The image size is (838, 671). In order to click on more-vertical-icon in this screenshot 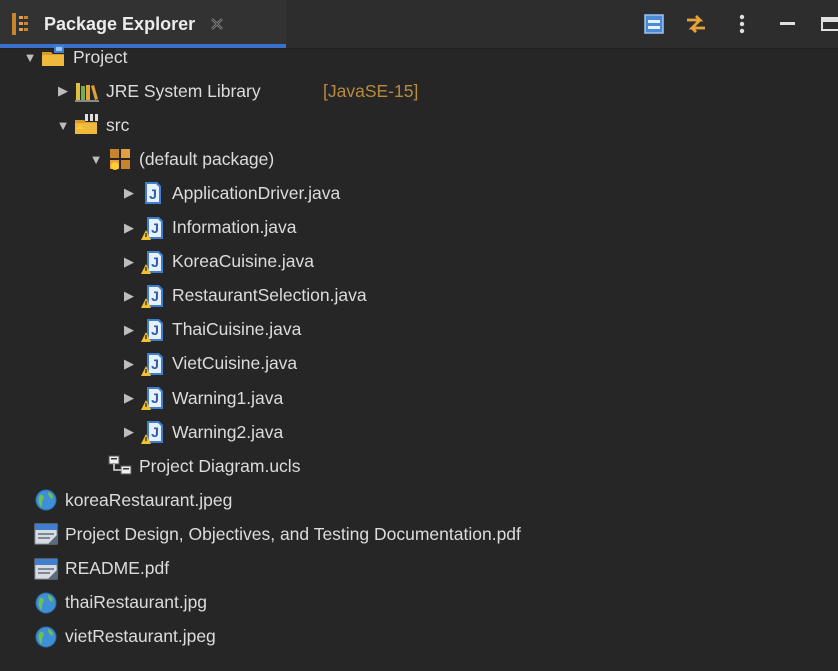, I will do `click(742, 24)`.